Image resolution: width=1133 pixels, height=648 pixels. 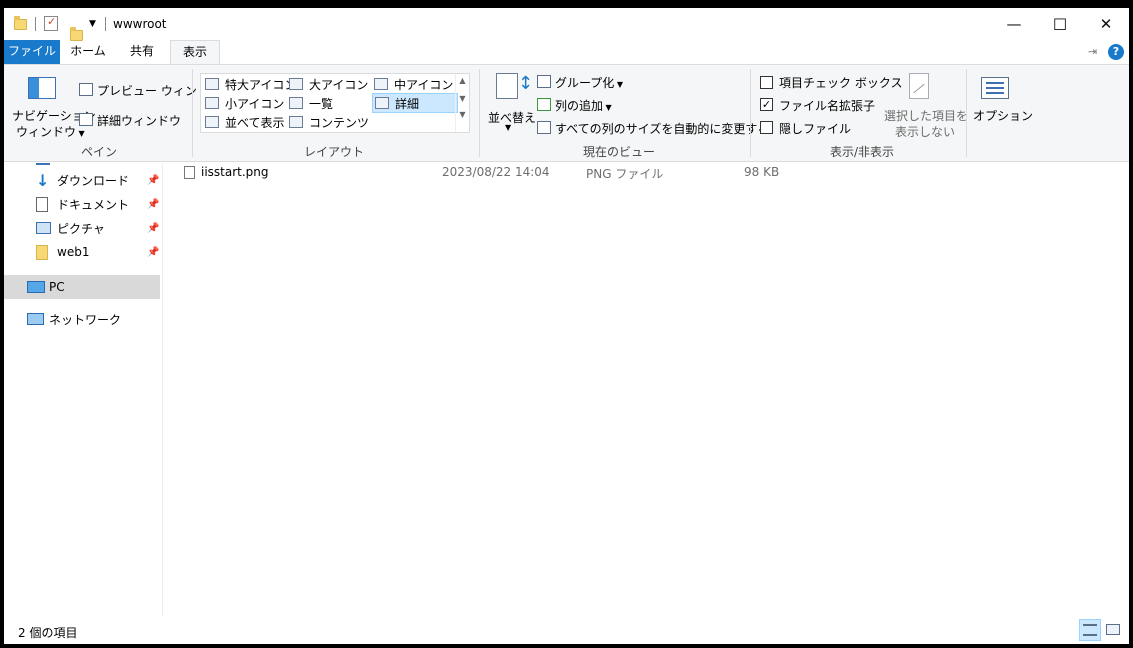 What do you see at coordinates (51, 23) in the screenshot?
I see `properties-icon: ✓` at bounding box center [51, 23].